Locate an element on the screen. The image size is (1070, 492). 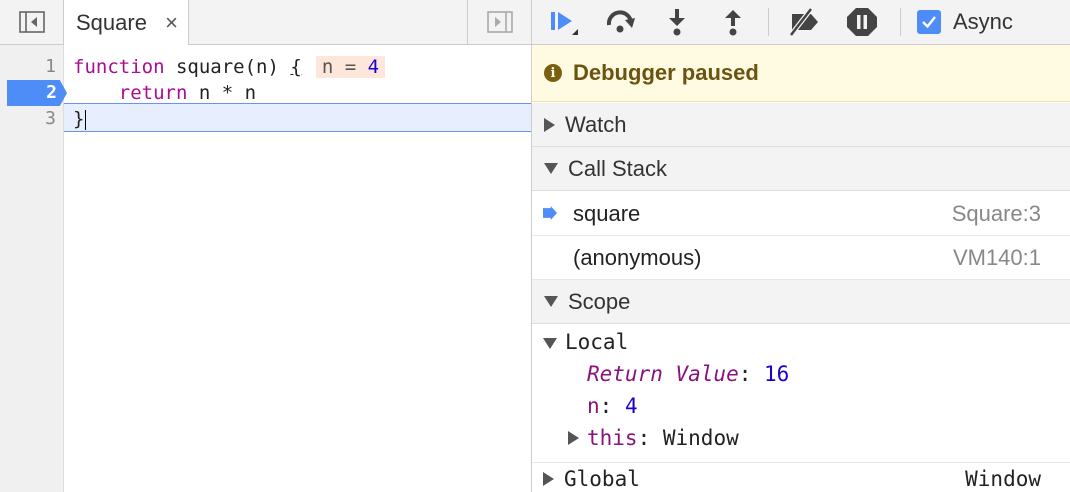
step-into-icon is located at coordinates (677, 22).